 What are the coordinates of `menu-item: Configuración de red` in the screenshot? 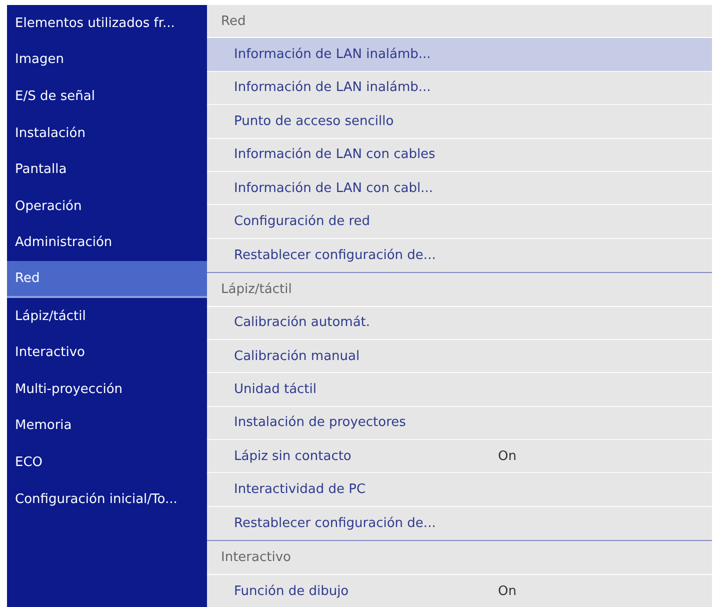 It's located at (459, 222).